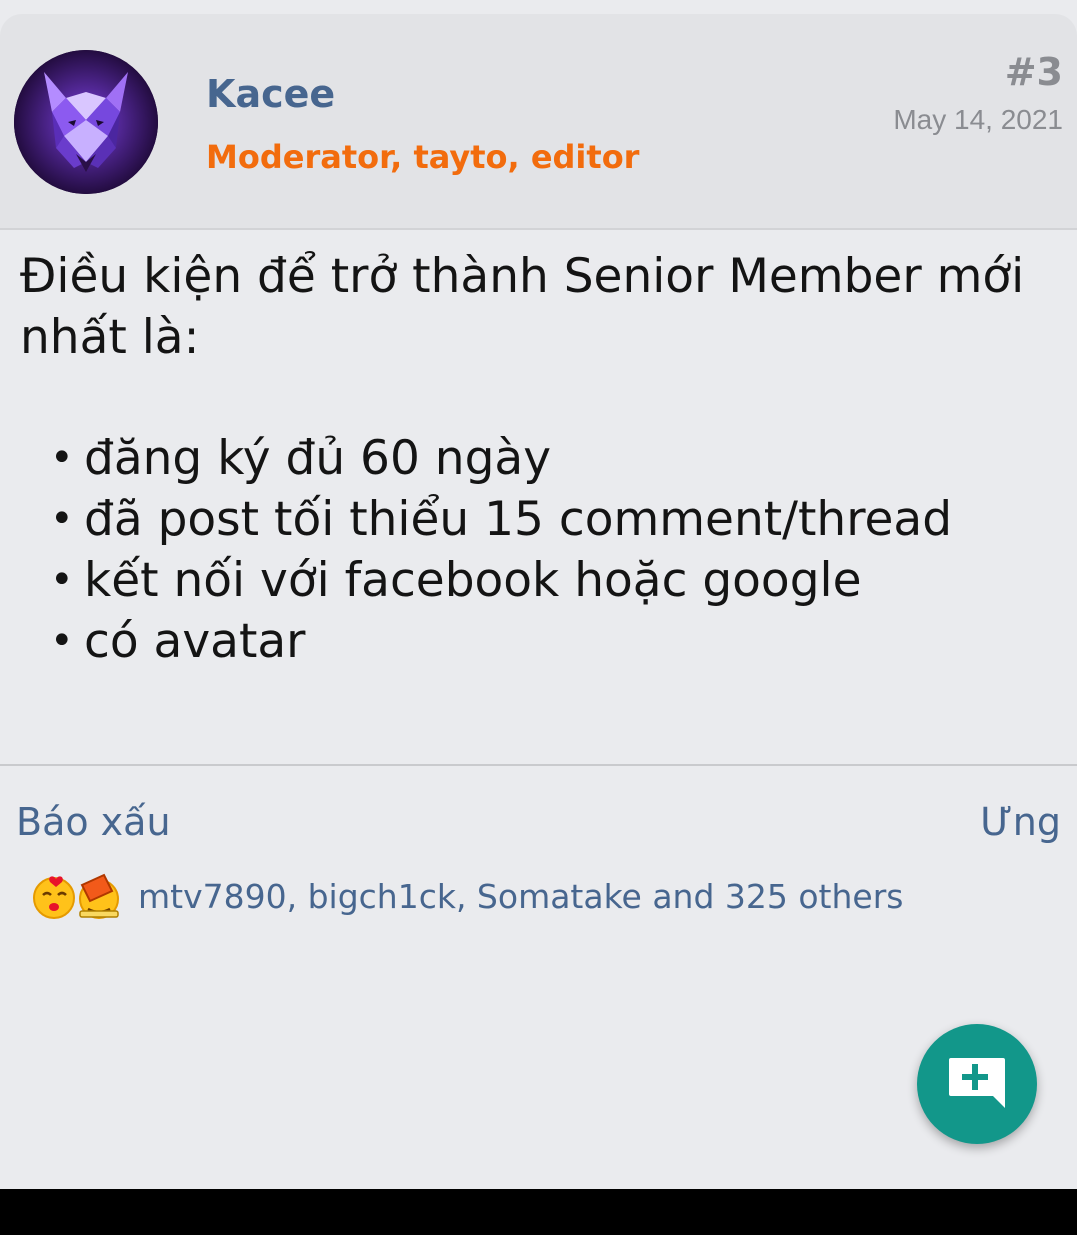 The image size is (1077, 1235). What do you see at coordinates (54, 897) in the screenshot?
I see `kiss-emoji-icon` at bounding box center [54, 897].